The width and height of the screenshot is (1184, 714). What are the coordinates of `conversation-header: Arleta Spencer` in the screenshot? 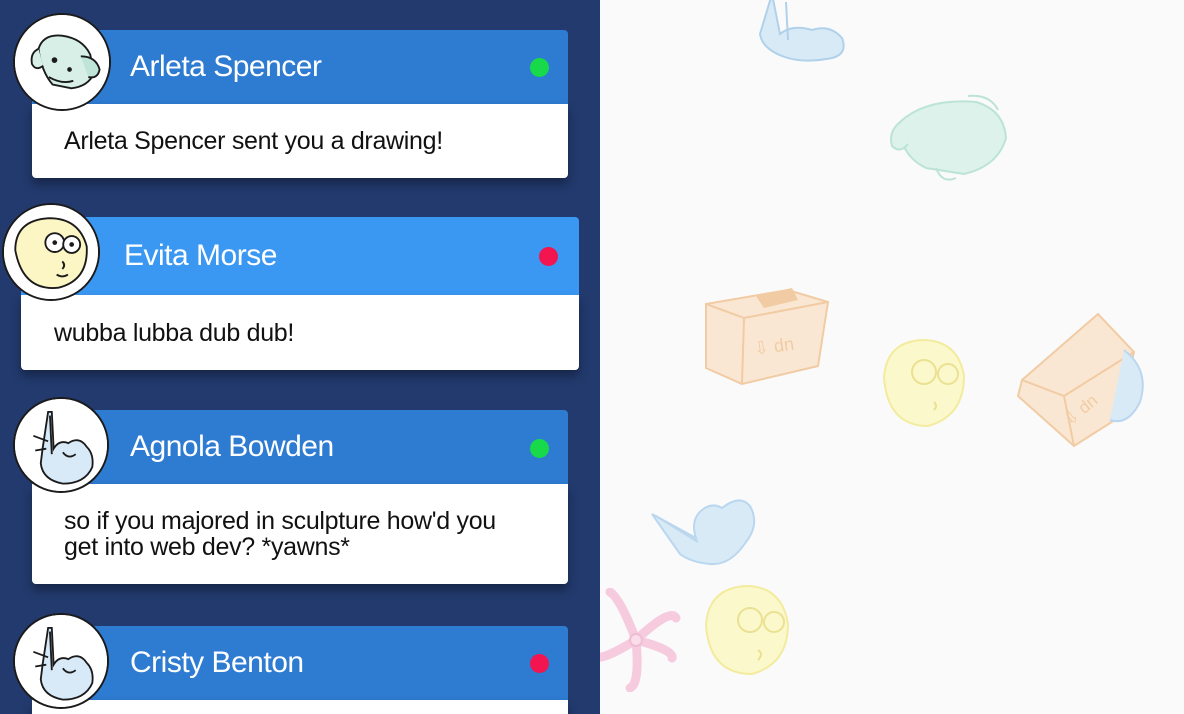 It's located at (300, 67).